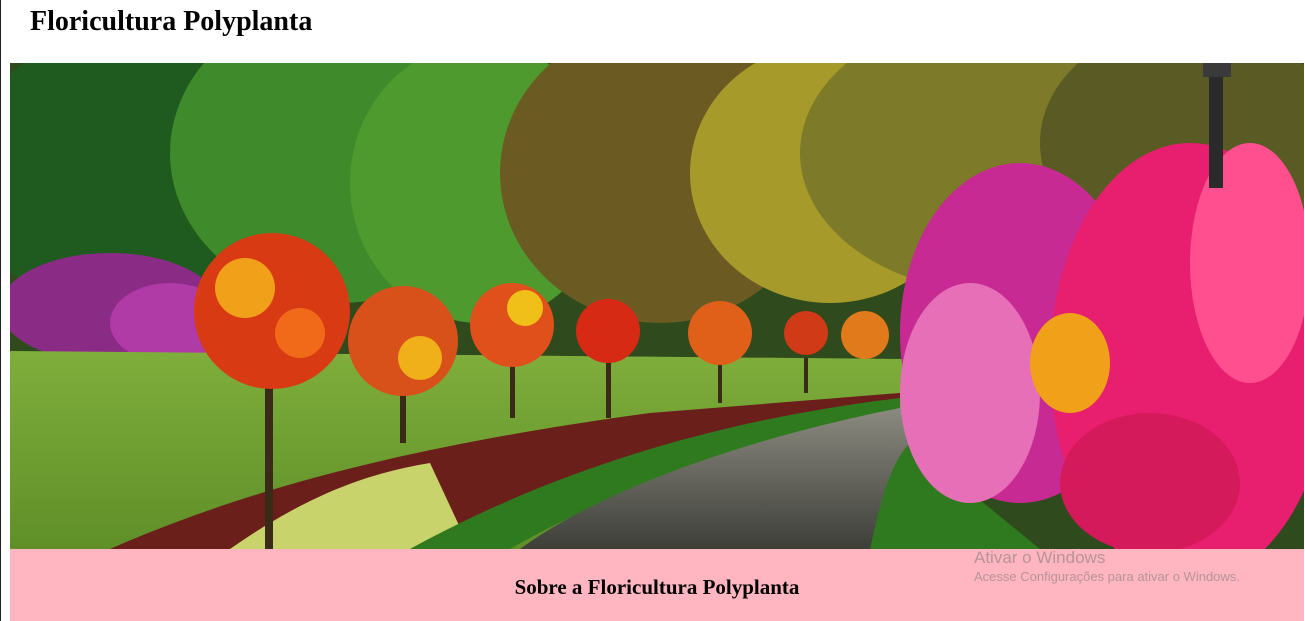  I want to click on watermark-title: Ativar o Windows, so click(1040, 557).